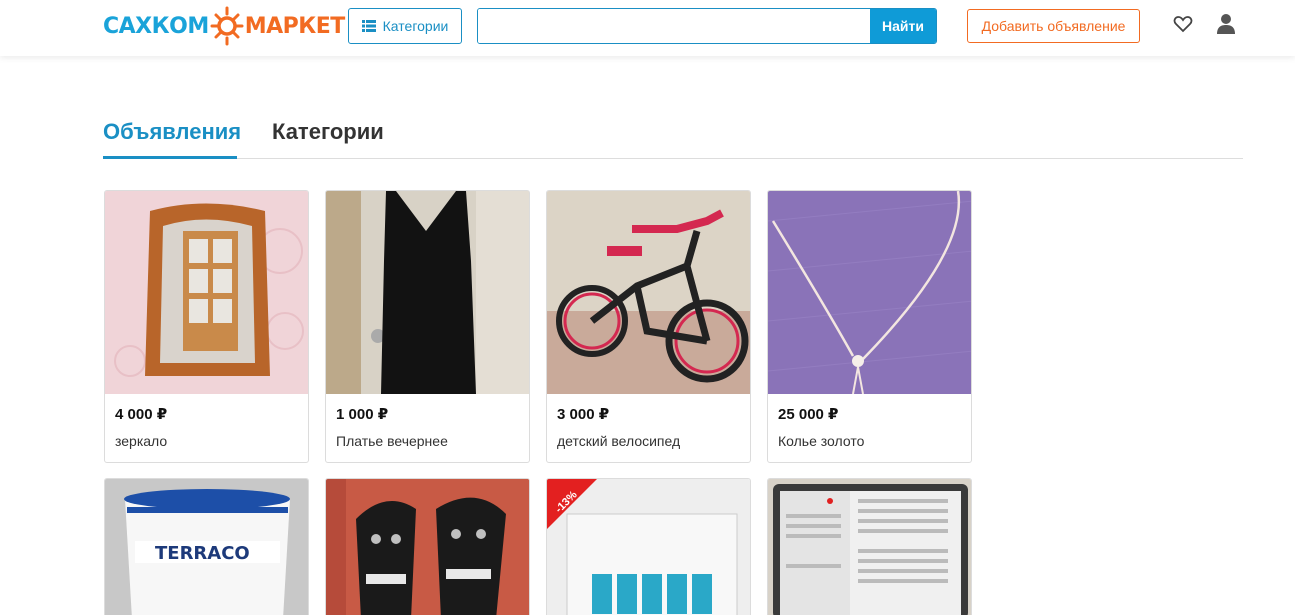 This screenshot has width=1295, height=615. I want to click on site-logo: САХКОМ МАРКЕТ, so click(224, 26).